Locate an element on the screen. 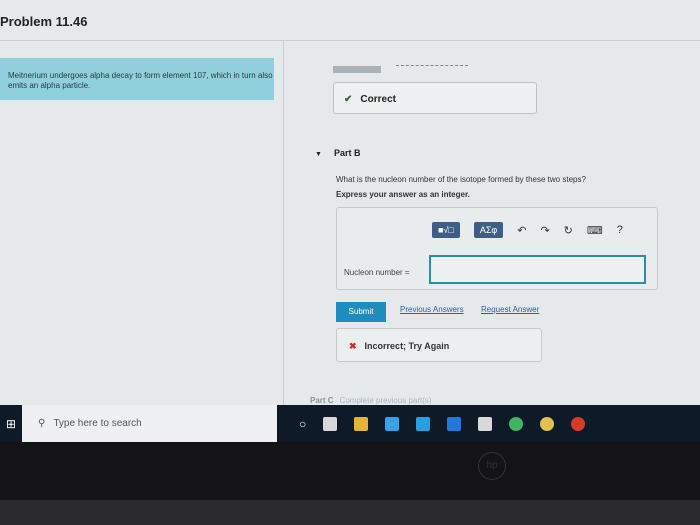  nucleon-number-label: Nucleon number = is located at coordinates (377, 272).